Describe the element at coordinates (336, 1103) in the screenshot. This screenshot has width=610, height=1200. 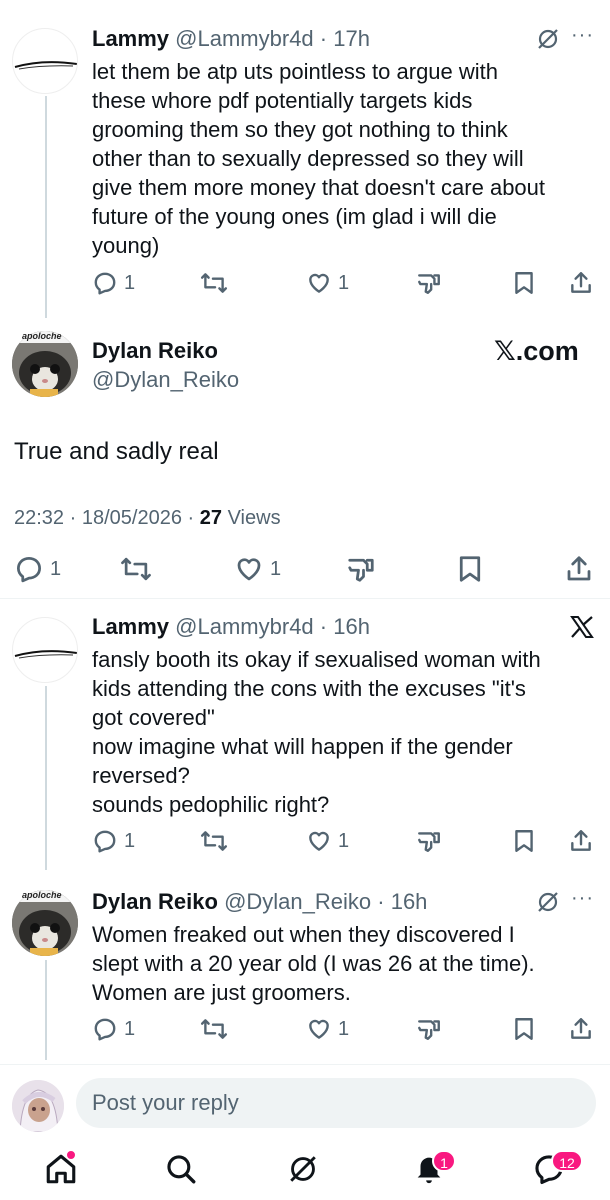
I see `reply-input: Post your reply` at that location.